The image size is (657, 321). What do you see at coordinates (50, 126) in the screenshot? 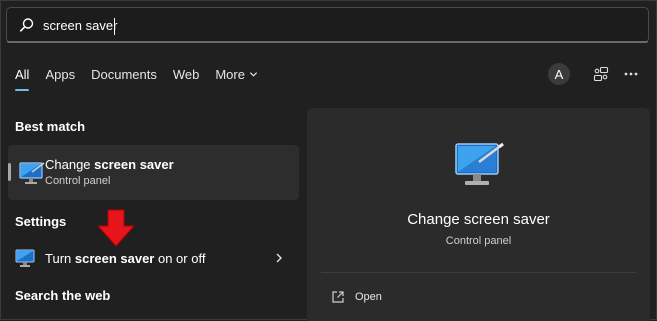
I see `best-match-heading: Best match` at bounding box center [50, 126].